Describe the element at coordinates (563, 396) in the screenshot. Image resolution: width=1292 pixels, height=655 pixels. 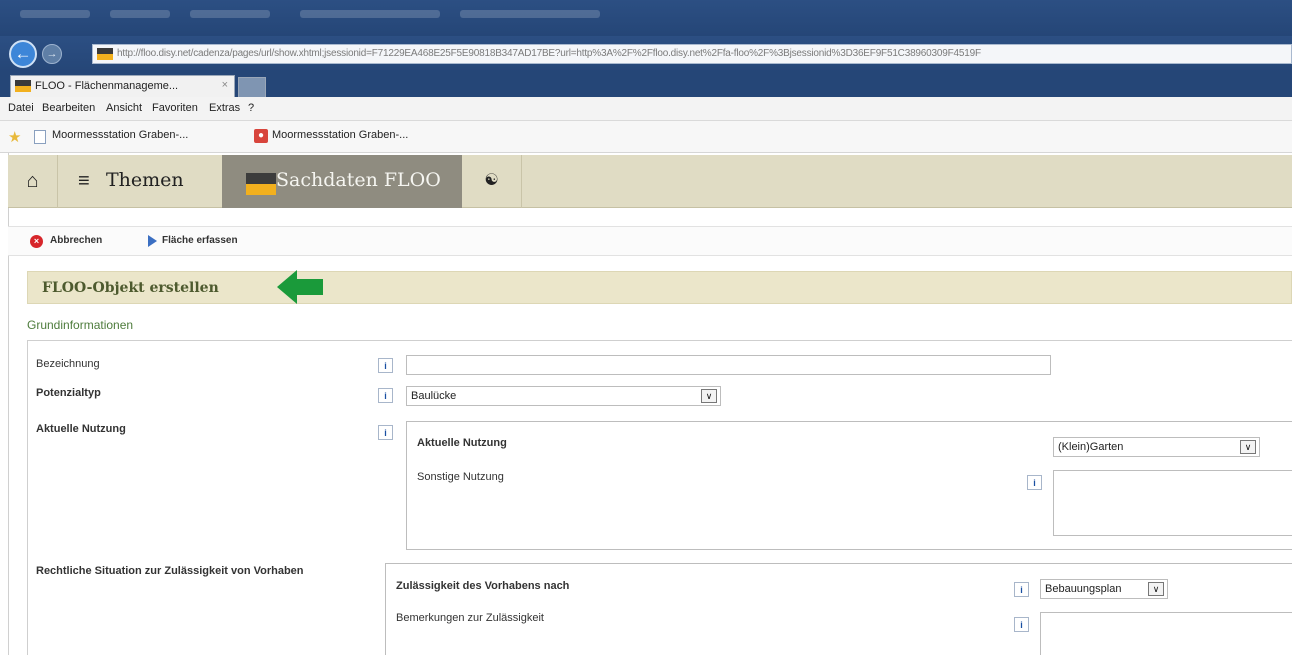
I see `potenzialtyp-select: Baulücke ∨` at that location.